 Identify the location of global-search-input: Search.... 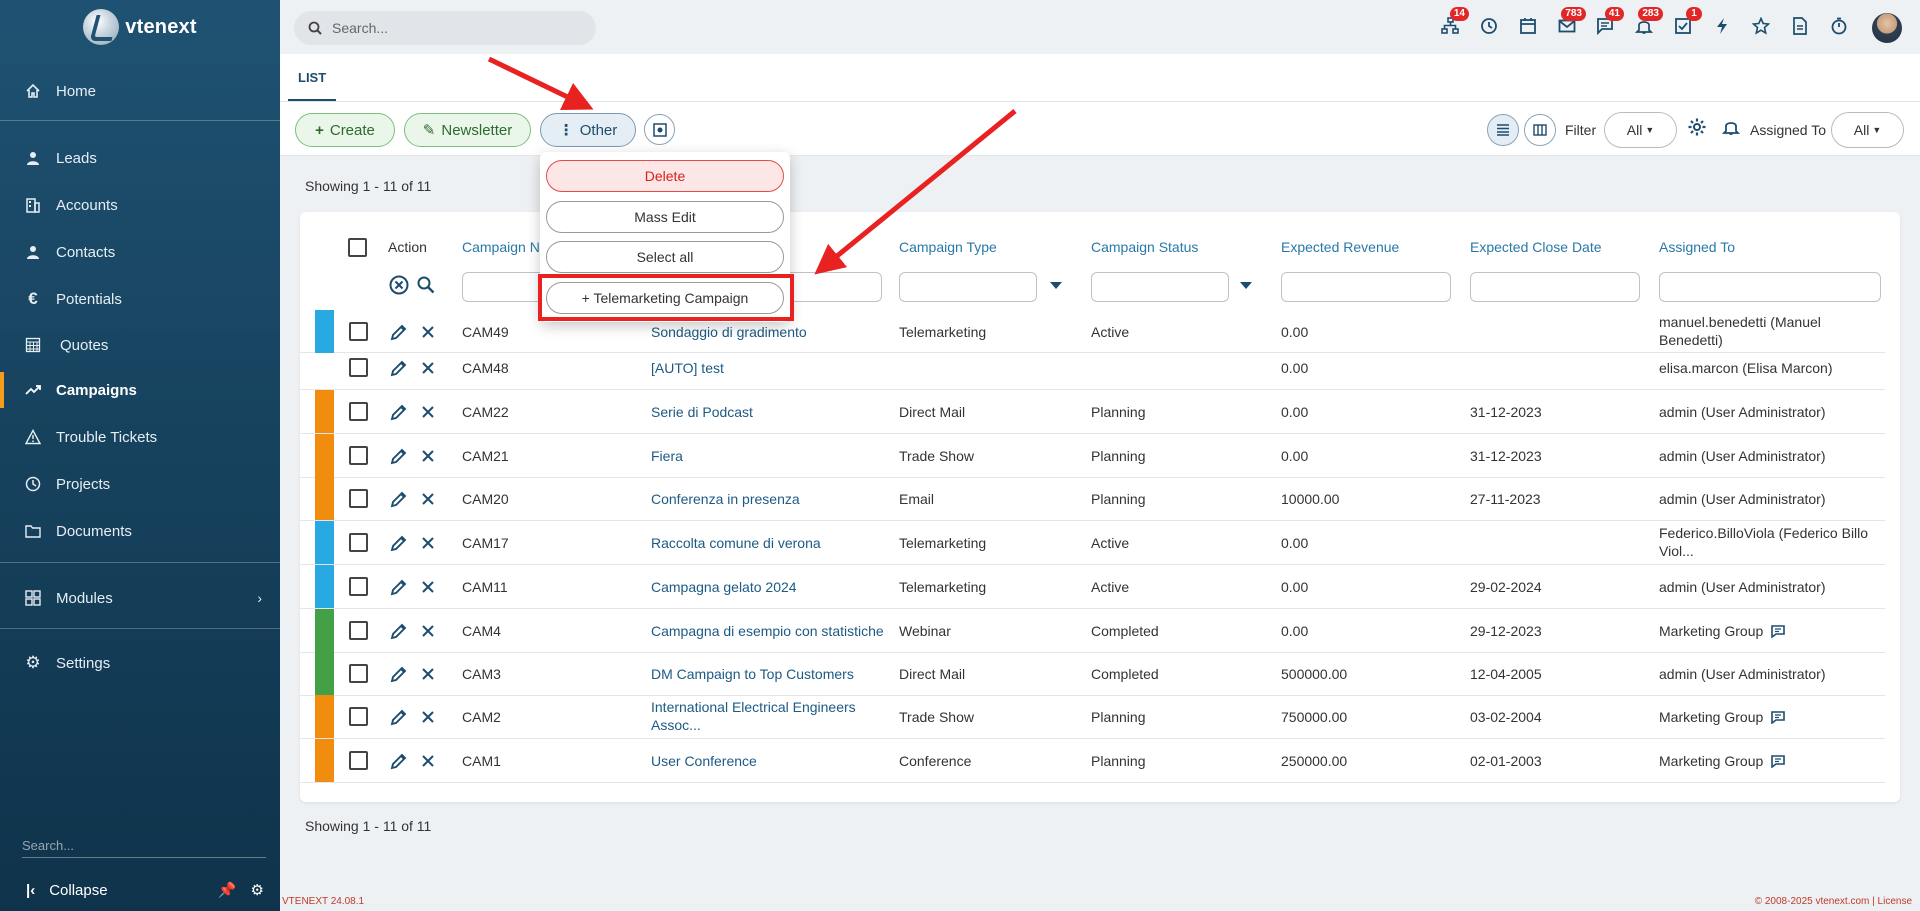
(445, 28).